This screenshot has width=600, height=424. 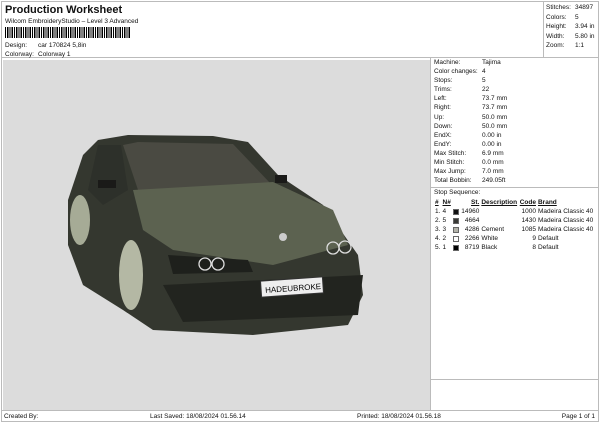 I want to click on info-row: Zoom: 1:1, so click(x=571, y=47).